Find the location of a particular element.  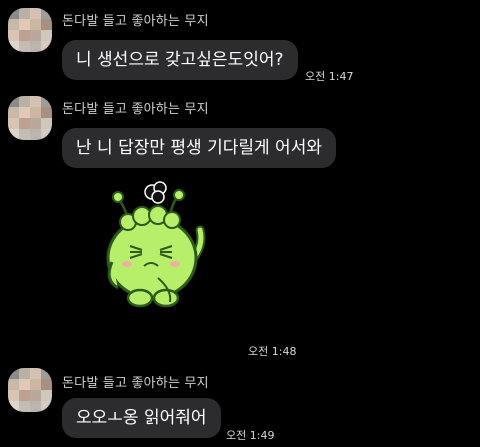

message-bubble: 난 니 답장만 평생 기다릴게 어서와 is located at coordinates (199, 148).